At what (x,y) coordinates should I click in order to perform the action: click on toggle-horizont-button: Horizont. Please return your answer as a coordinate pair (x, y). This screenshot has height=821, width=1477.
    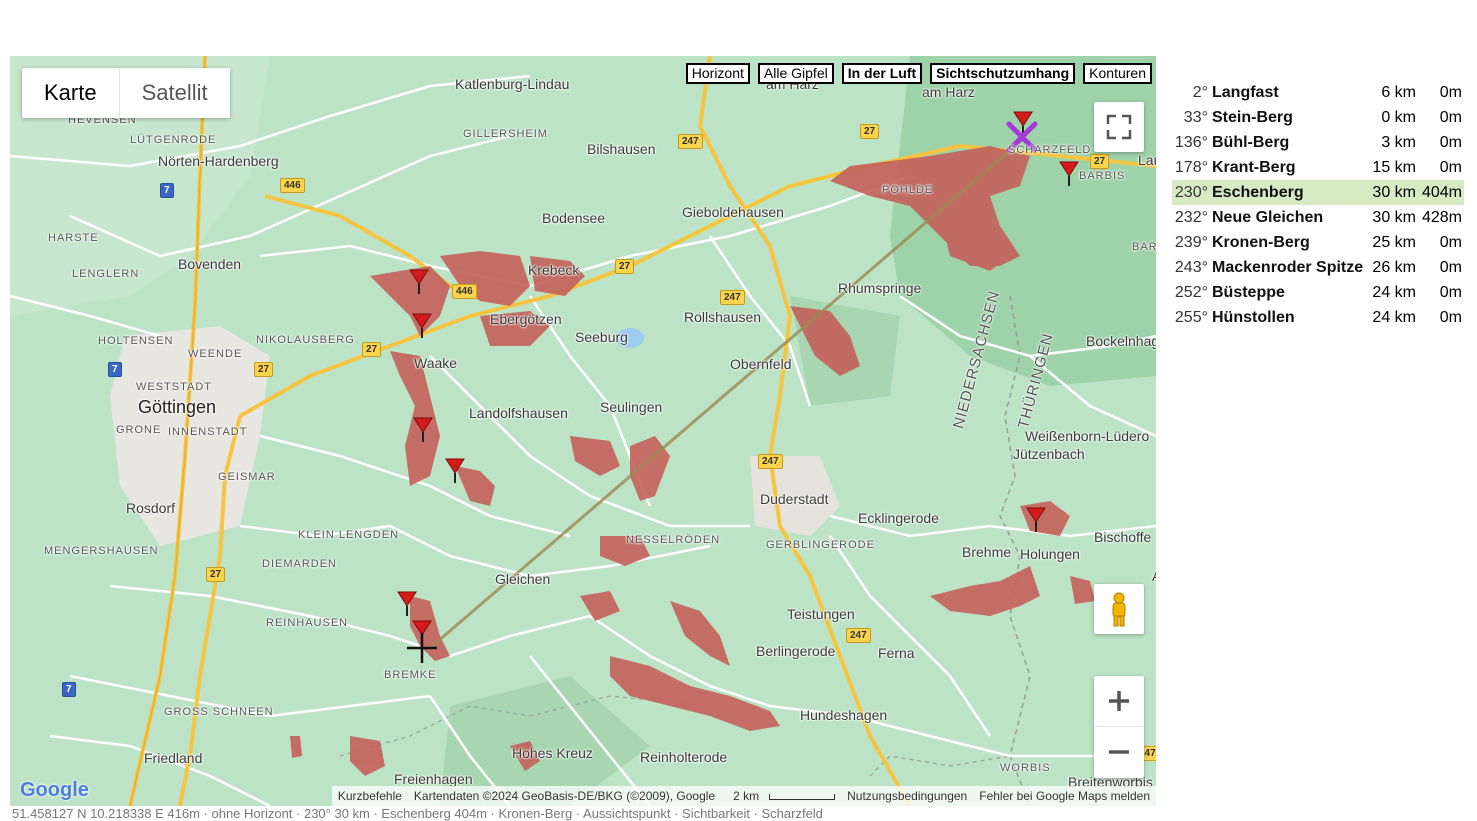
    Looking at the image, I should click on (717, 73).